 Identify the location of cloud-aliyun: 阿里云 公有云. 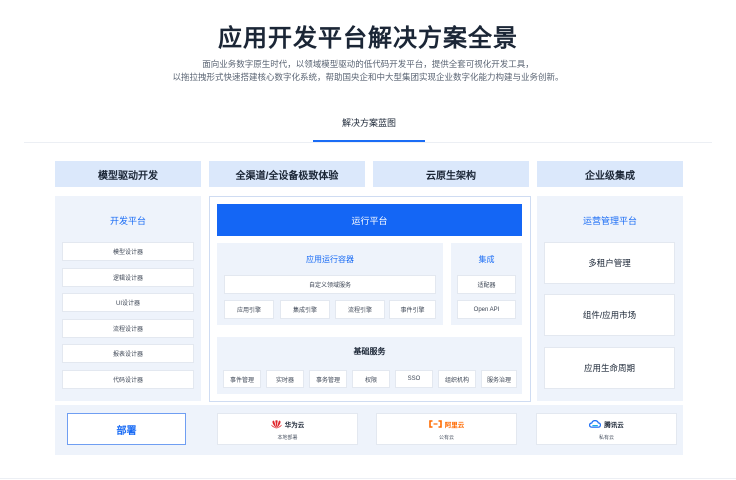
(446, 429).